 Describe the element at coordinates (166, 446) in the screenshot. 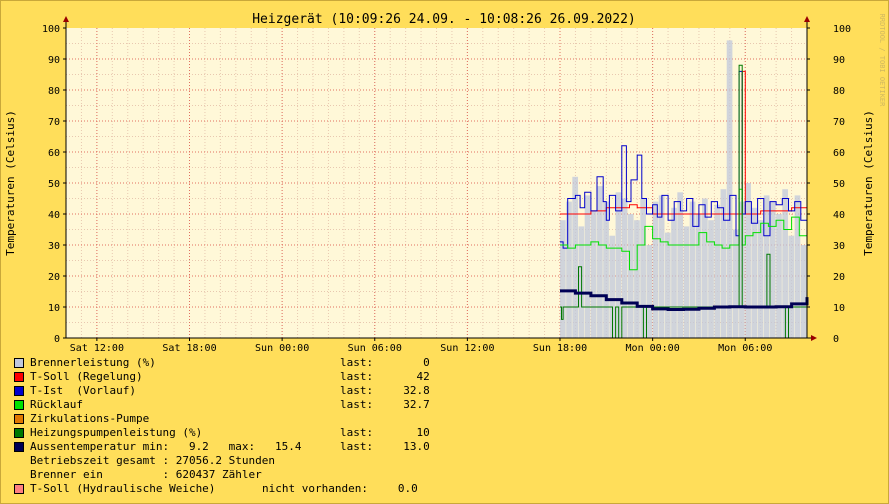

I see `legend-item-label: Aussentemperatur min: 9.2 max: 15.4` at that location.